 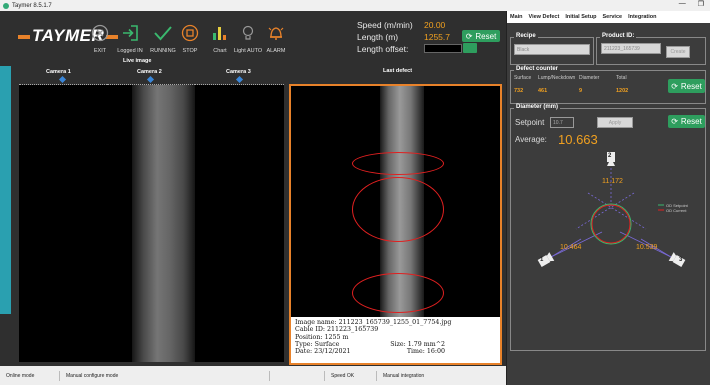 I want to click on camera-1-label: Camera 1, so click(x=58, y=72).